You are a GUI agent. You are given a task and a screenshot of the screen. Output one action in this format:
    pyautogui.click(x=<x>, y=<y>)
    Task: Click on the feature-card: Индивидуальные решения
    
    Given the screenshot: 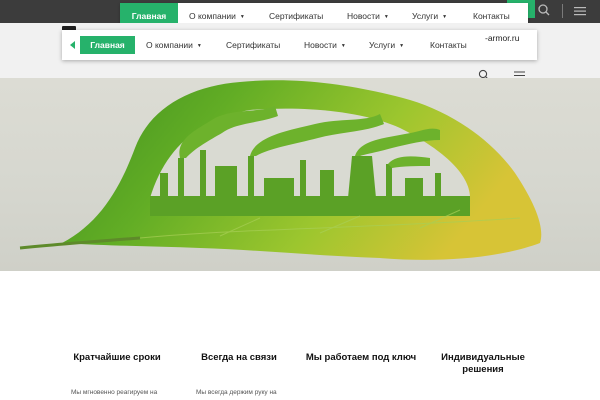 What is the action you would take?
    pyautogui.click(x=483, y=364)
    